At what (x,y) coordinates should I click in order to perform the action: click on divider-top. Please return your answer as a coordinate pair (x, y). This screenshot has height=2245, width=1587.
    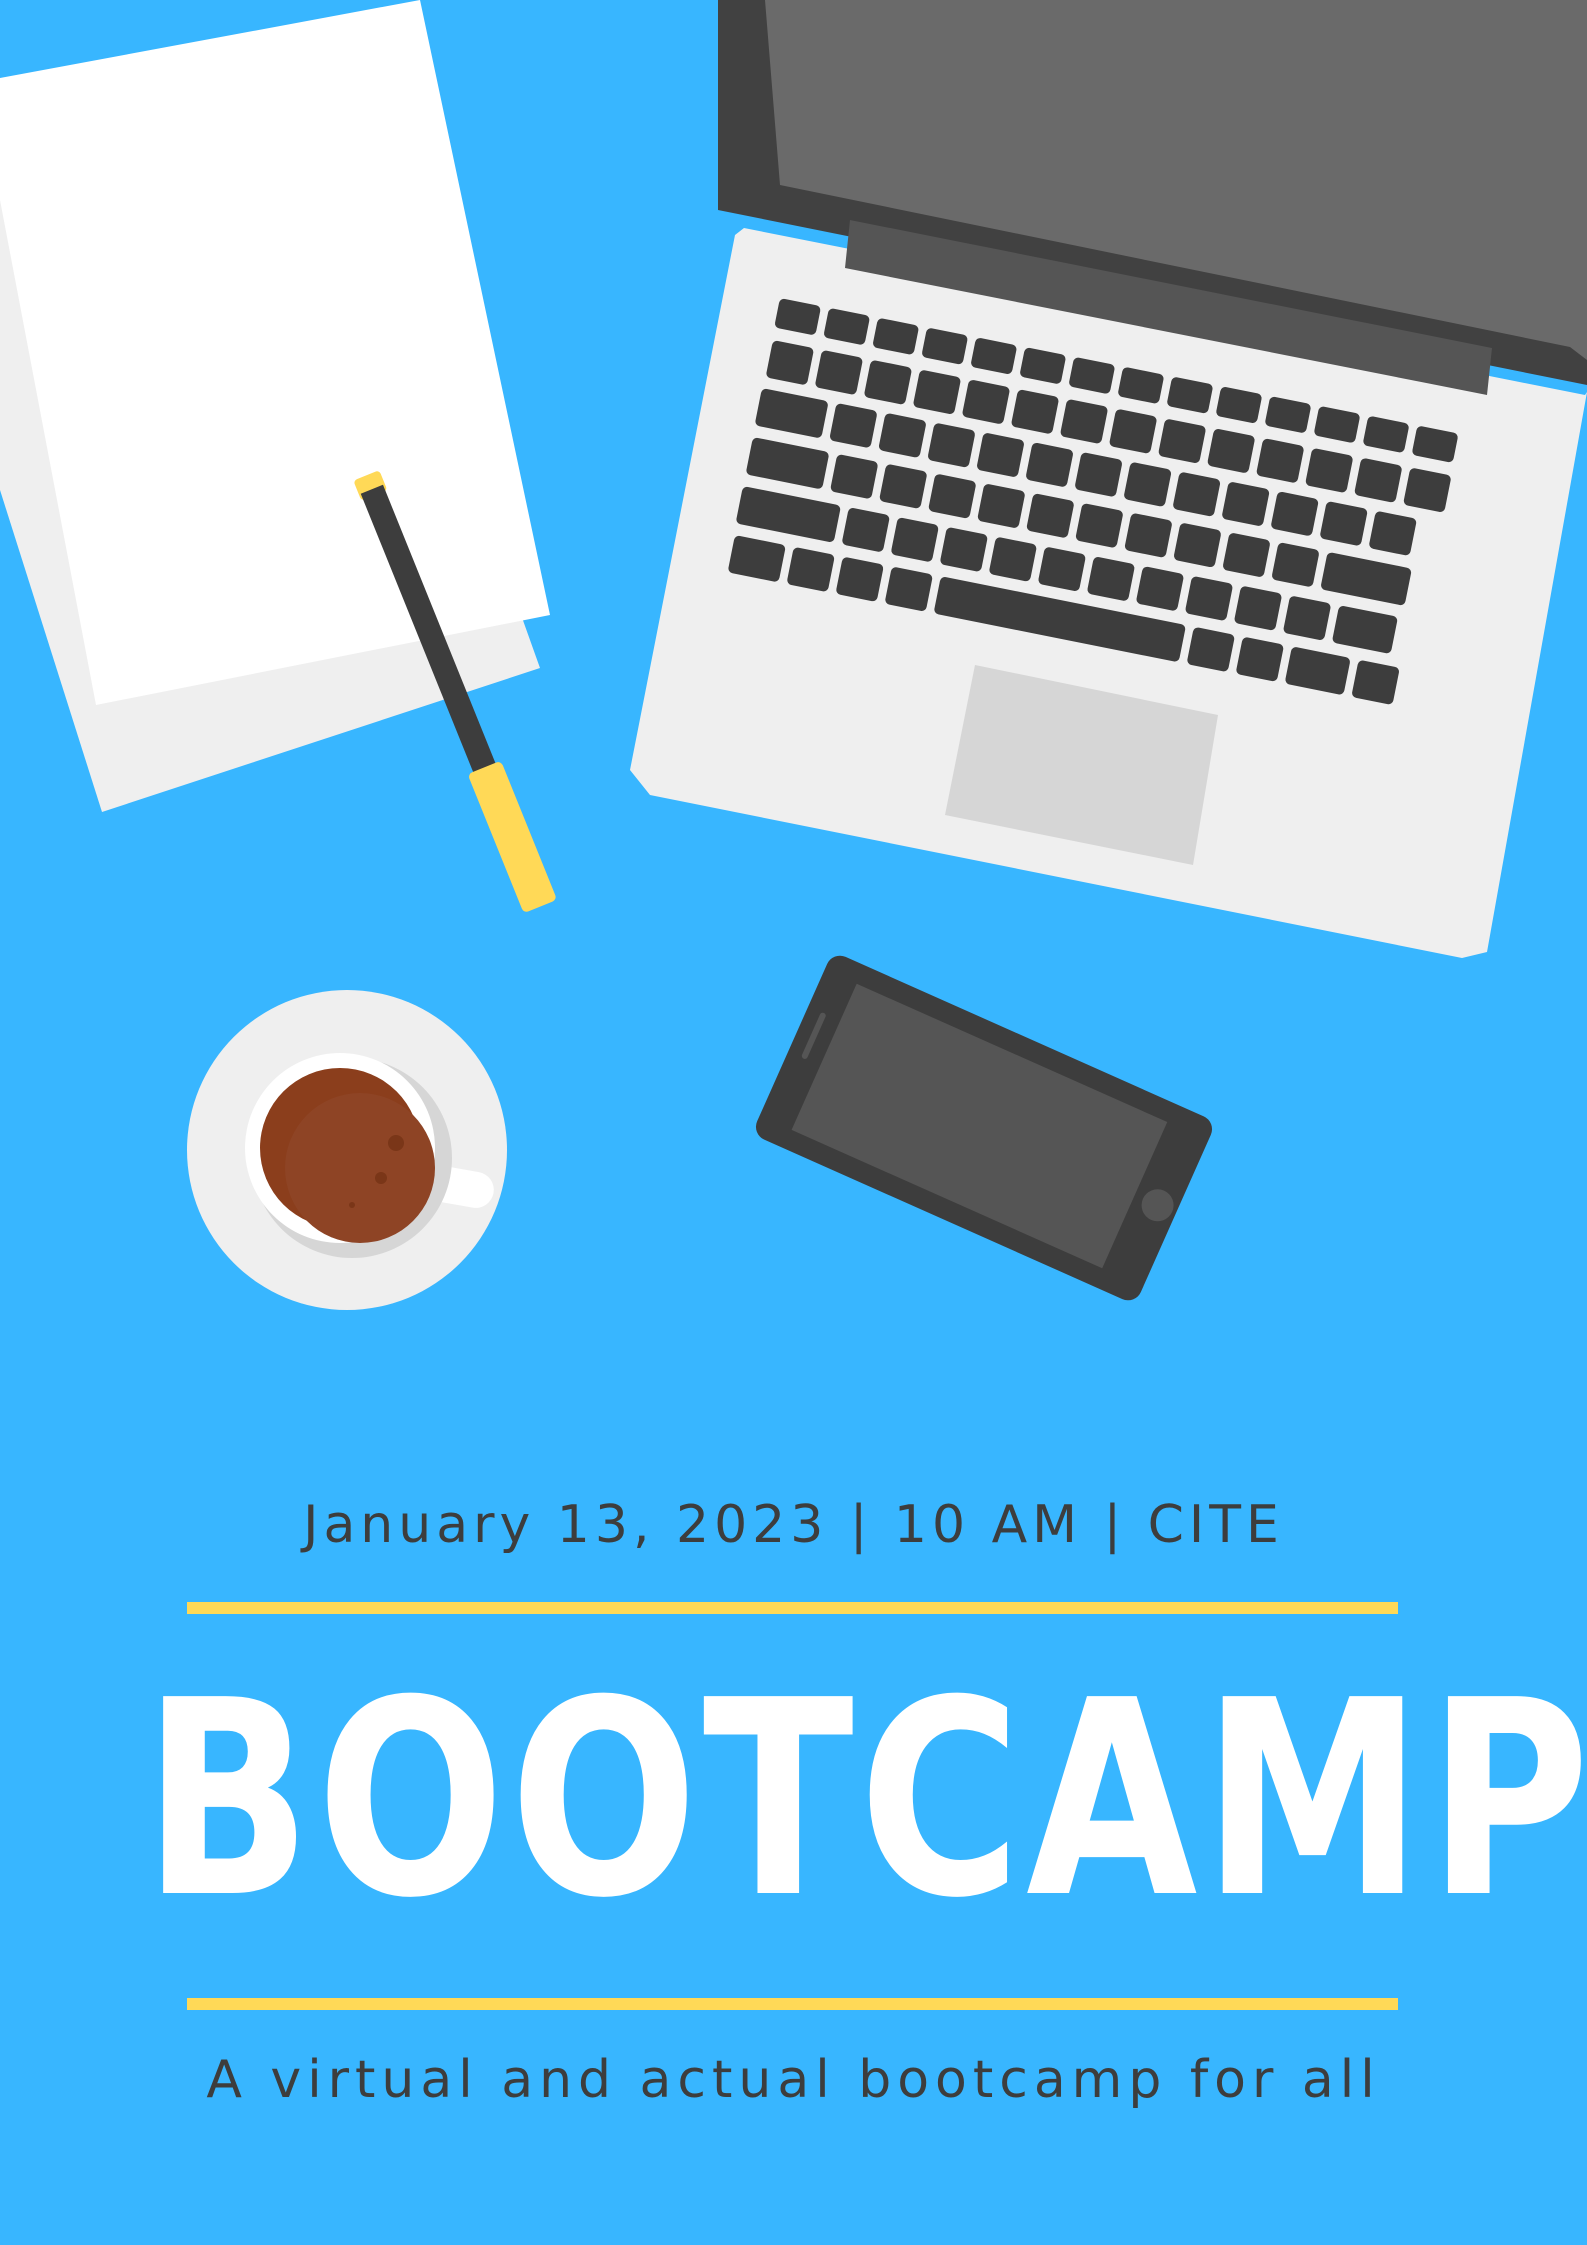
    Looking at the image, I should click on (792, 1608).